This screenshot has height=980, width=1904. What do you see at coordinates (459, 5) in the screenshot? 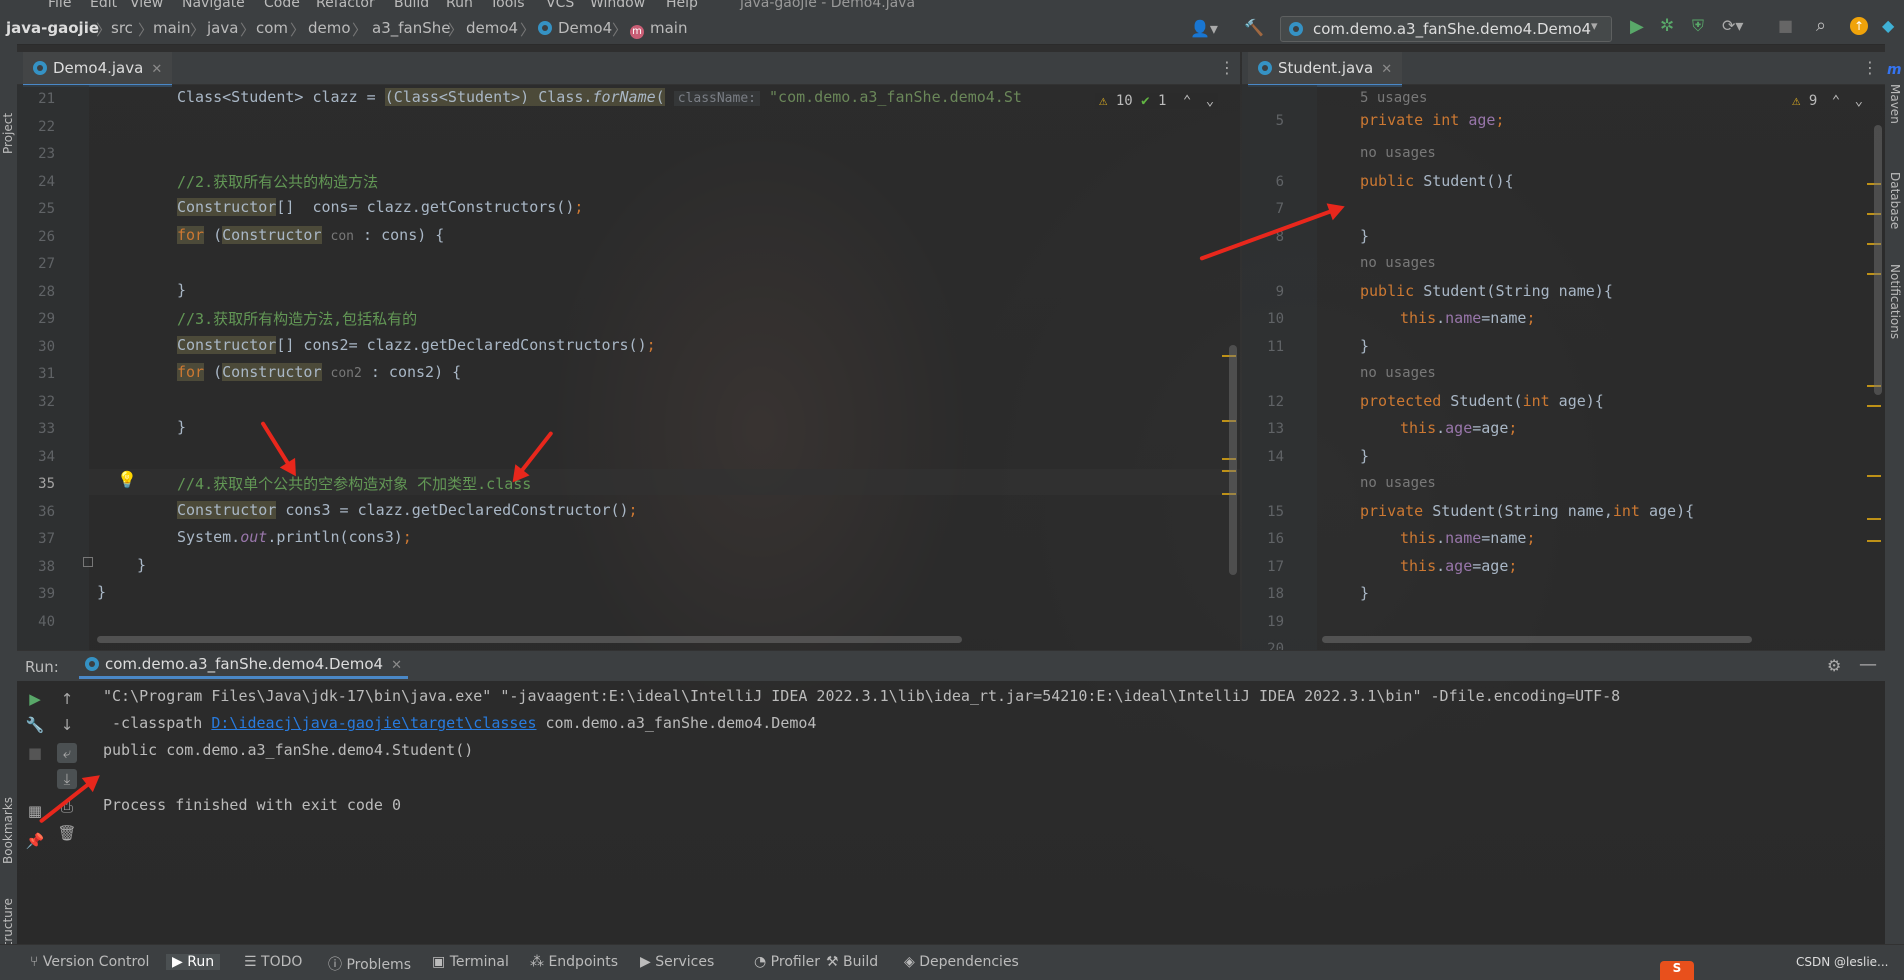
I see `menu-run: Run` at bounding box center [459, 5].